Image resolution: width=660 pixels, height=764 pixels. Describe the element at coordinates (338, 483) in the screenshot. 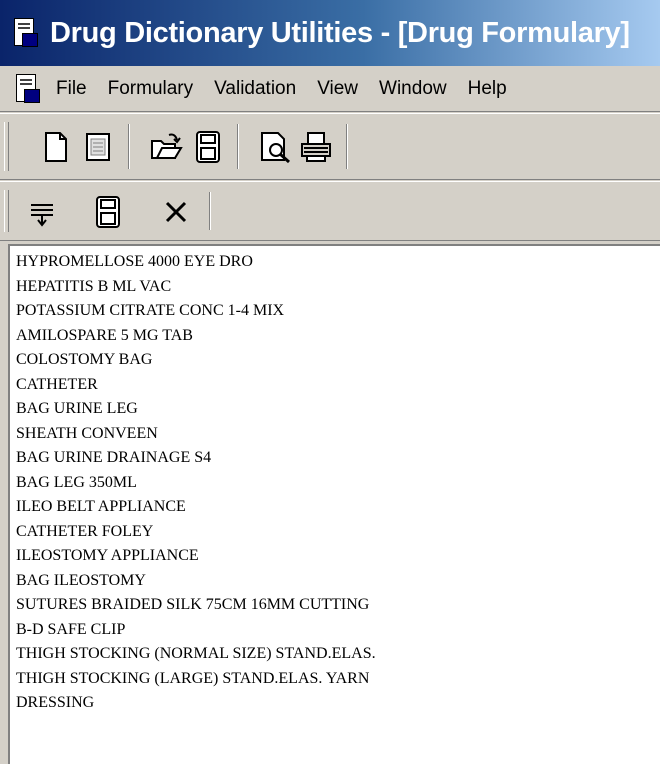

I see `list-item: BAG LEG 350ML` at that location.